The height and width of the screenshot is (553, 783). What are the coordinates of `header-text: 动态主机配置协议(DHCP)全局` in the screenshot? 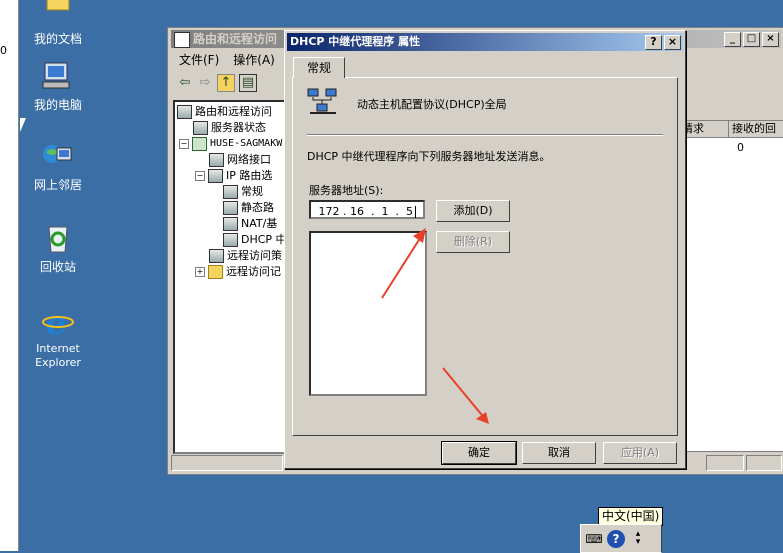 It's located at (432, 104).